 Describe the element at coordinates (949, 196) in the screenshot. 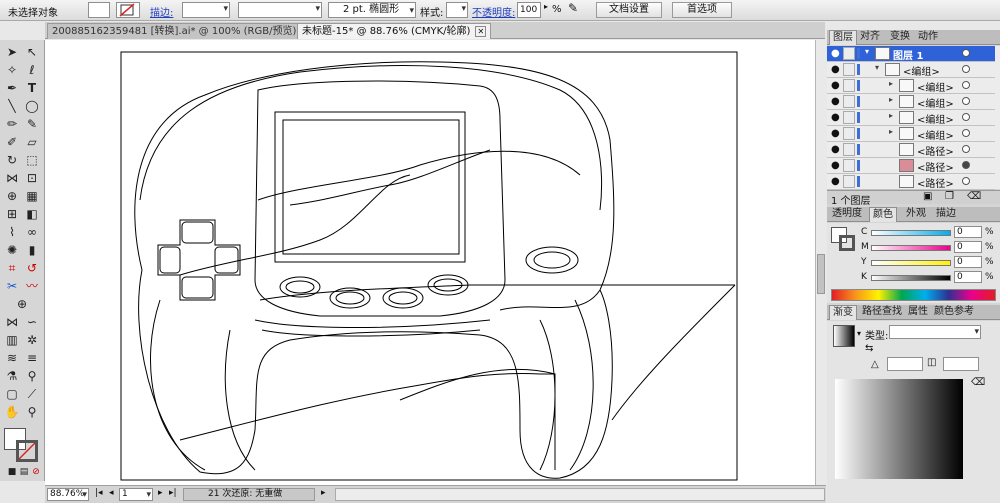

I see `new-layer-icon: ❐` at that location.